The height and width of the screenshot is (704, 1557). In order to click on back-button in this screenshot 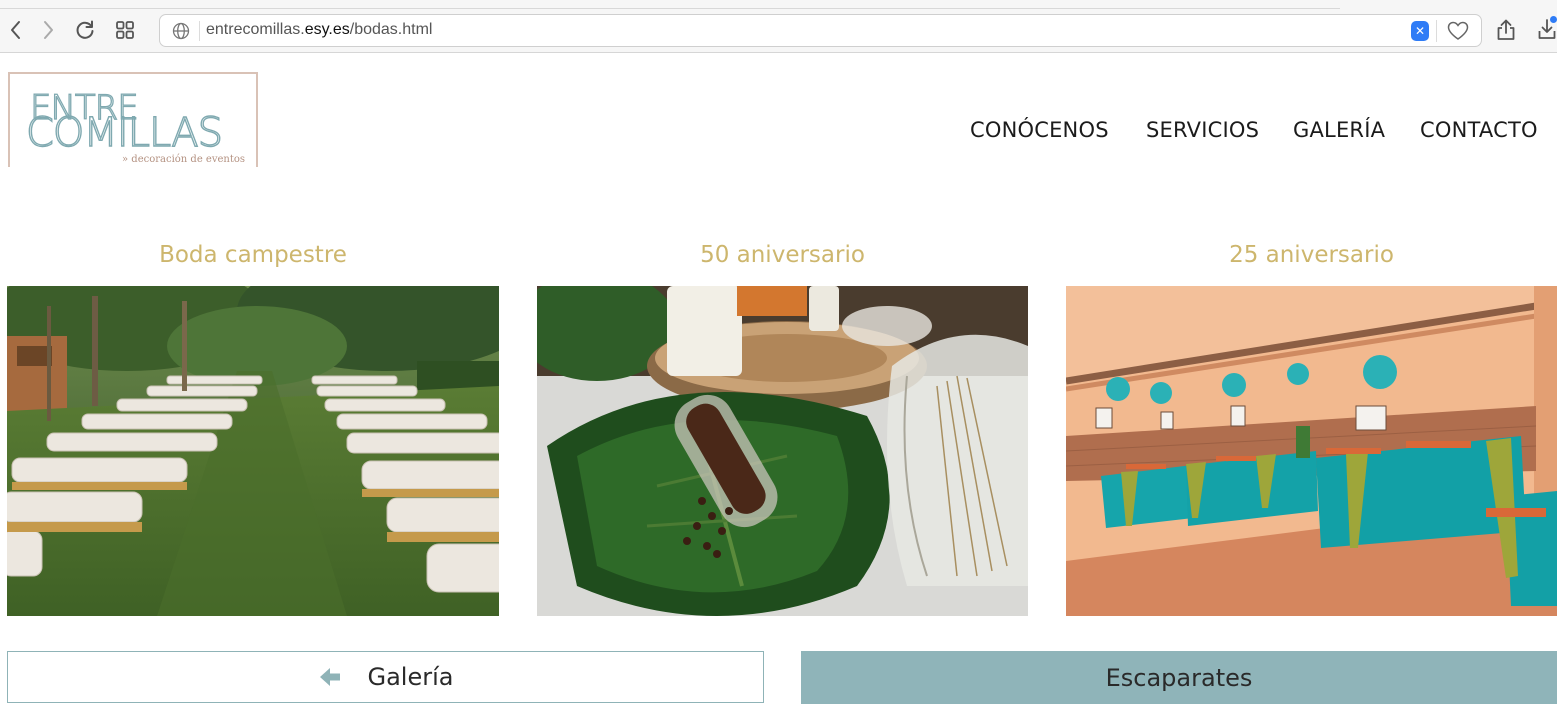, I will do `click(16, 30)`.